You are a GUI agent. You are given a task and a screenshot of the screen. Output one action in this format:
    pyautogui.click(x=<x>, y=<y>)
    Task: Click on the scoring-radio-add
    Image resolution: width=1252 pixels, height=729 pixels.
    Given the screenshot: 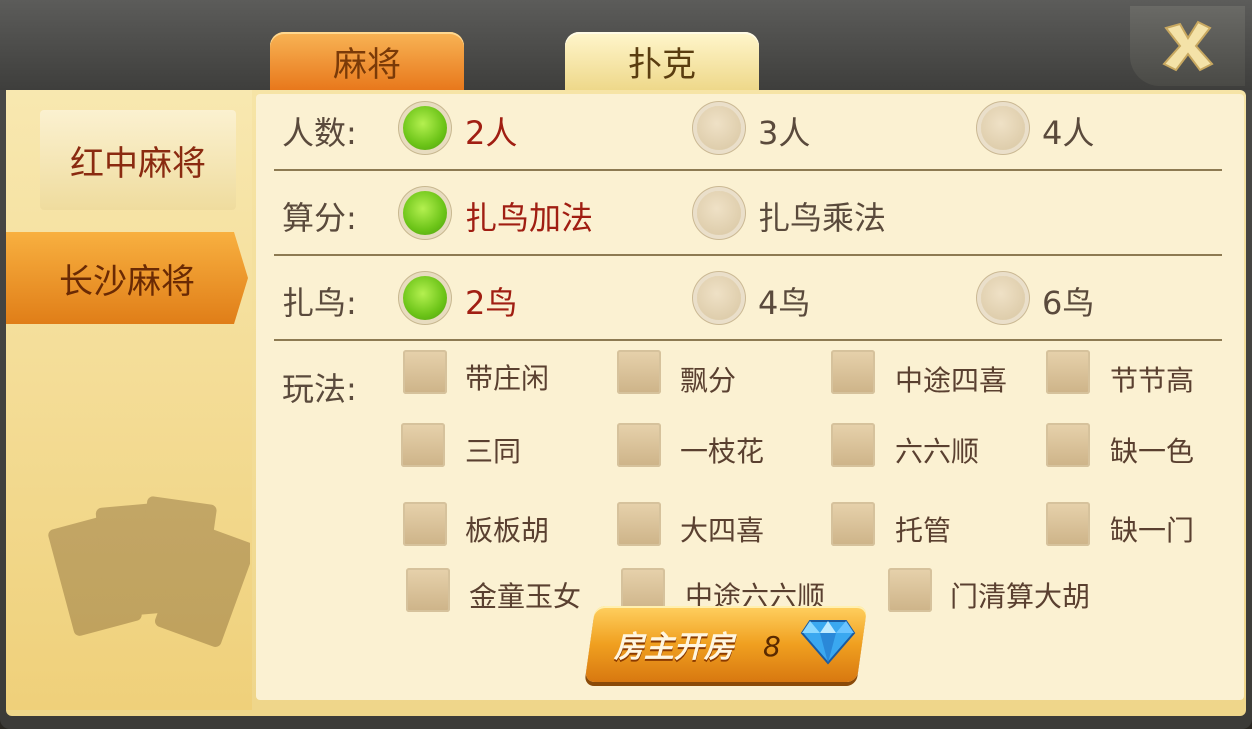 What is the action you would take?
    pyautogui.click(x=425, y=213)
    